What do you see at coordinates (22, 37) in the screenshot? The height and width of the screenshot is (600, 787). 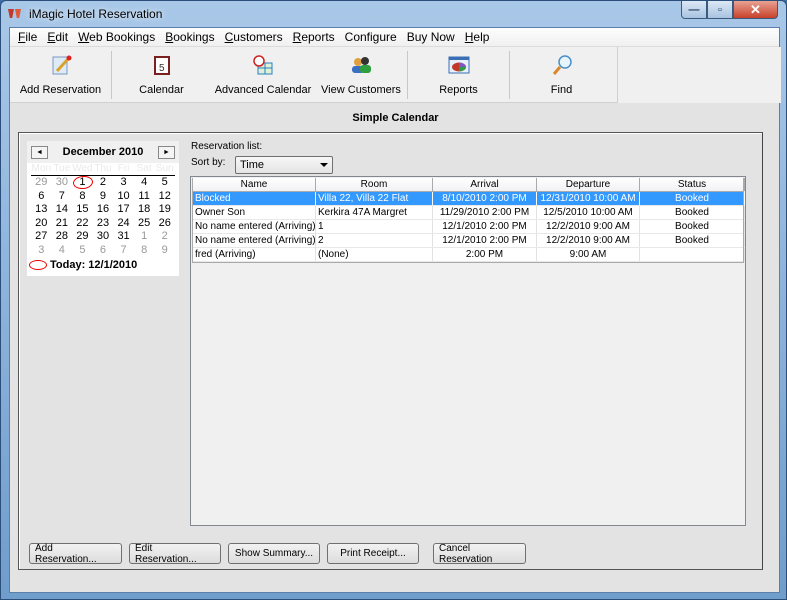 I see `menu-accelerator: F` at bounding box center [22, 37].